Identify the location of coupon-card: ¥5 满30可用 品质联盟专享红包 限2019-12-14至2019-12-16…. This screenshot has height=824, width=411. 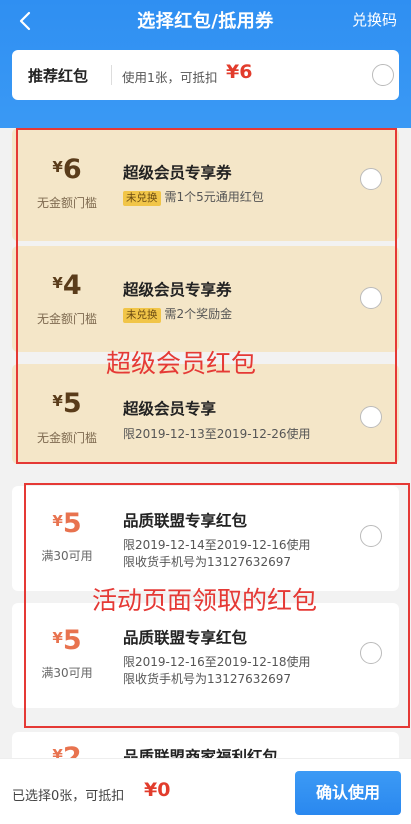
(205, 538).